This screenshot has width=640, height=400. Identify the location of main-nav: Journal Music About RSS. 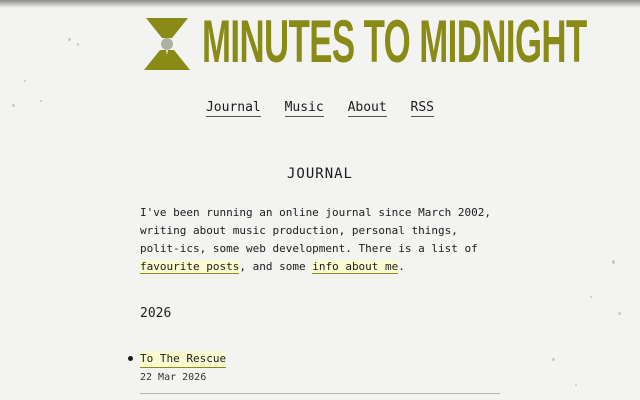
(320, 108).